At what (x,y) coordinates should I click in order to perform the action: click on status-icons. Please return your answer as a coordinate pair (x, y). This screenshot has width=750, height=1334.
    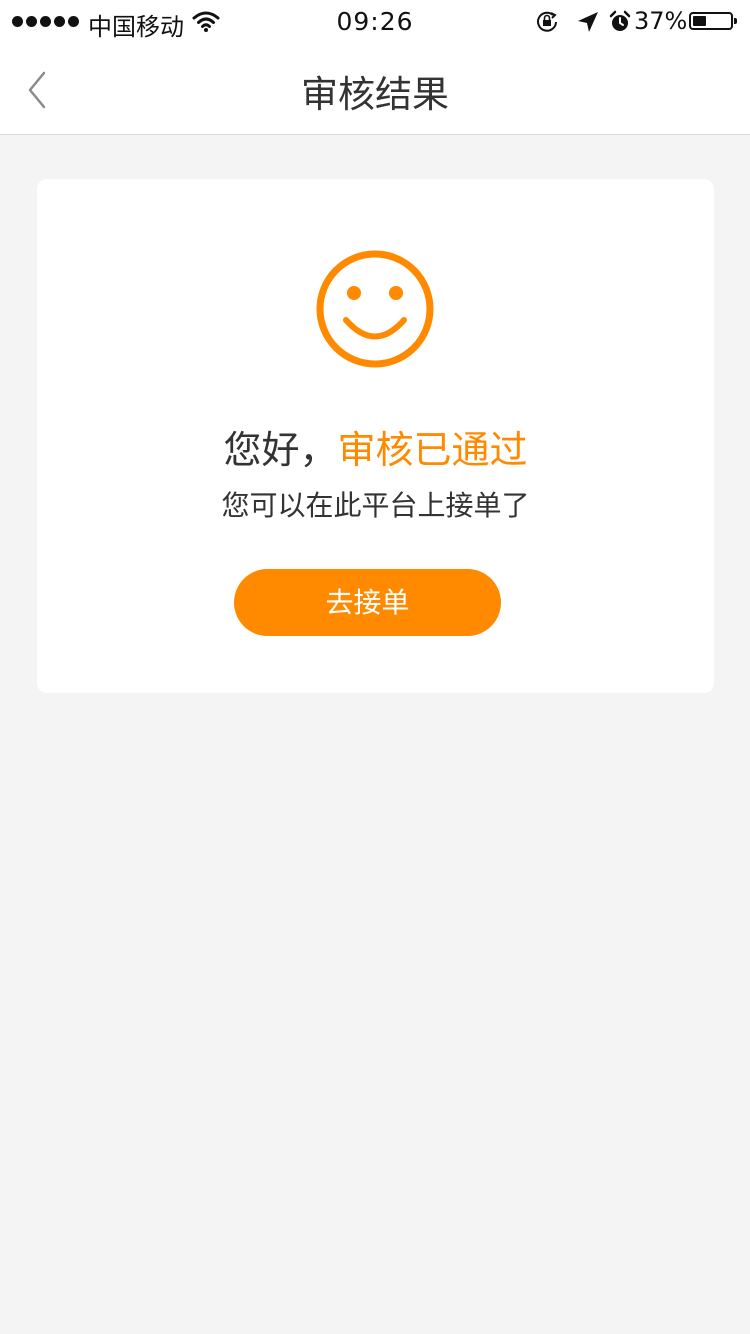
    Looking at the image, I should click on (584, 22).